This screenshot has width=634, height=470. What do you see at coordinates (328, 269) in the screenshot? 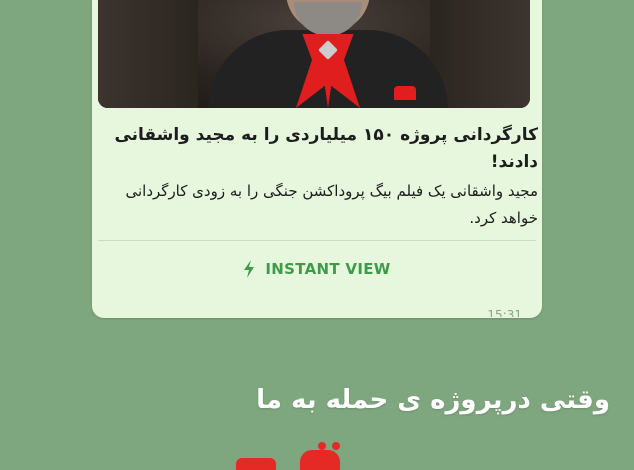
I see `instant-view-label: INSTANT VIEW` at bounding box center [328, 269].